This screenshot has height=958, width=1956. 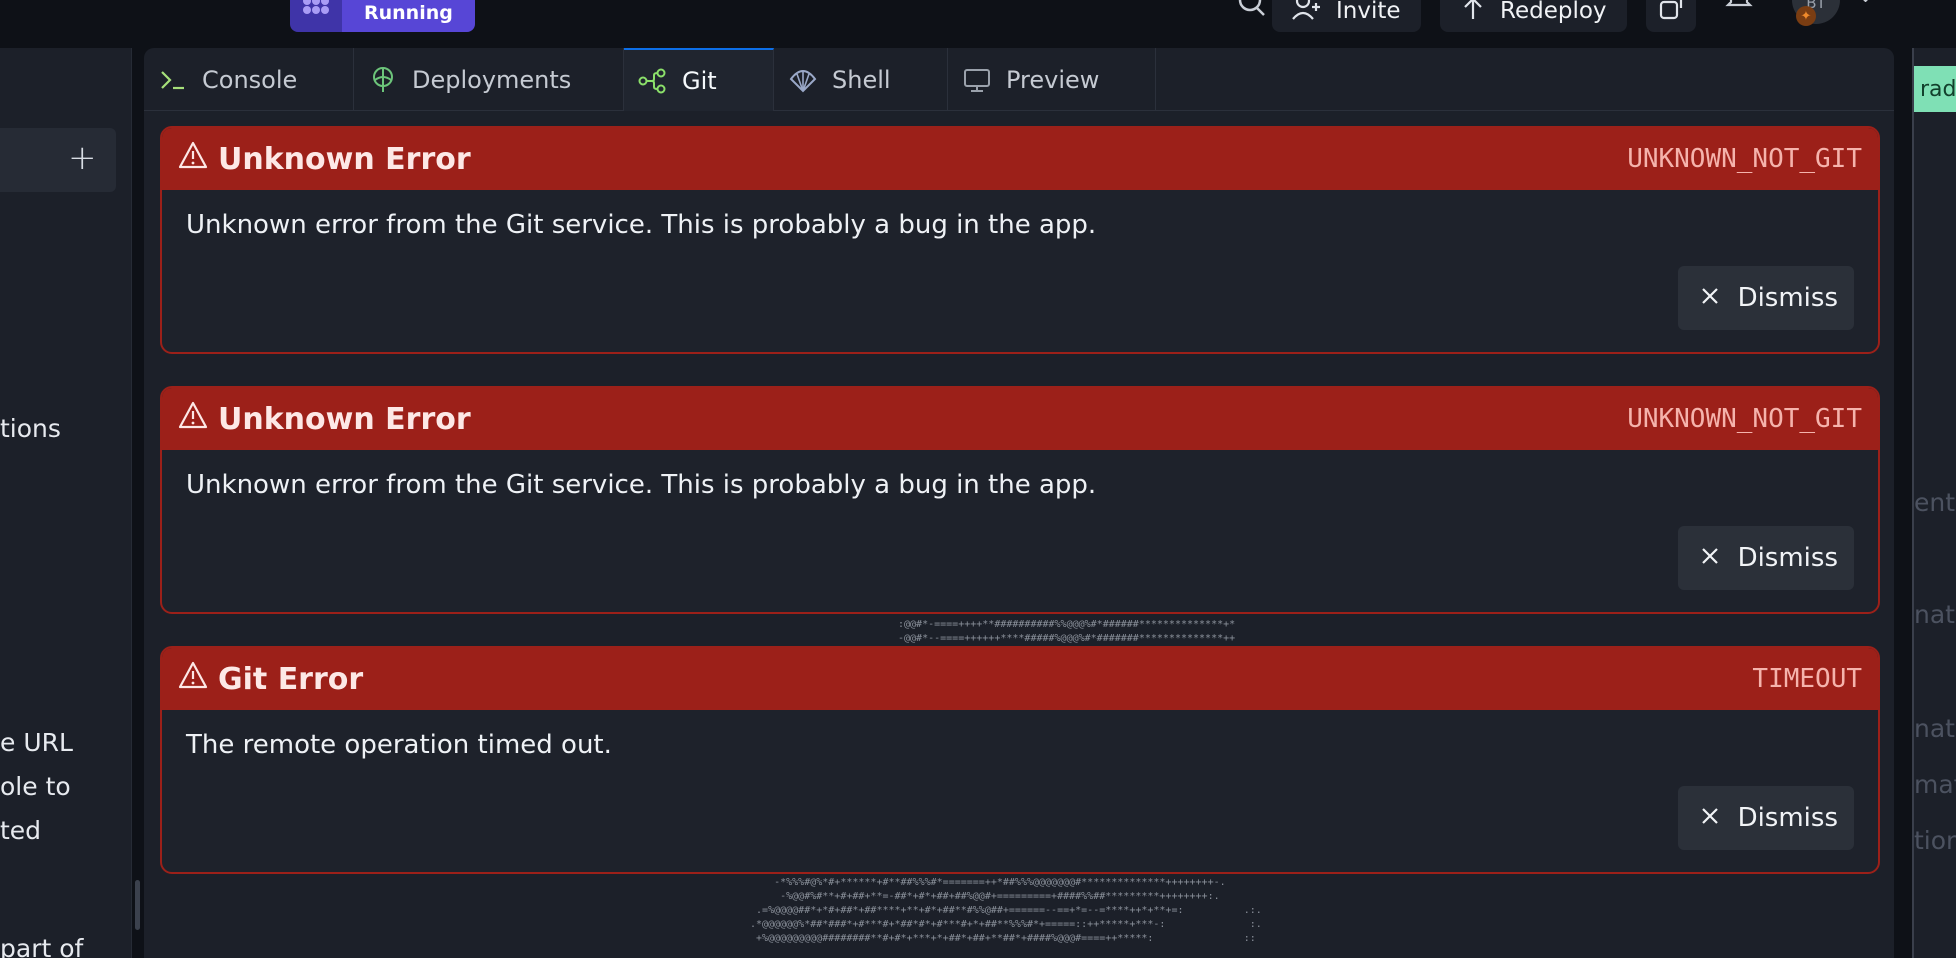 What do you see at coordinates (955, 20) in the screenshot?
I see `top-bar: Running Invite Redeploy BT ✦ ⌄` at bounding box center [955, 20].